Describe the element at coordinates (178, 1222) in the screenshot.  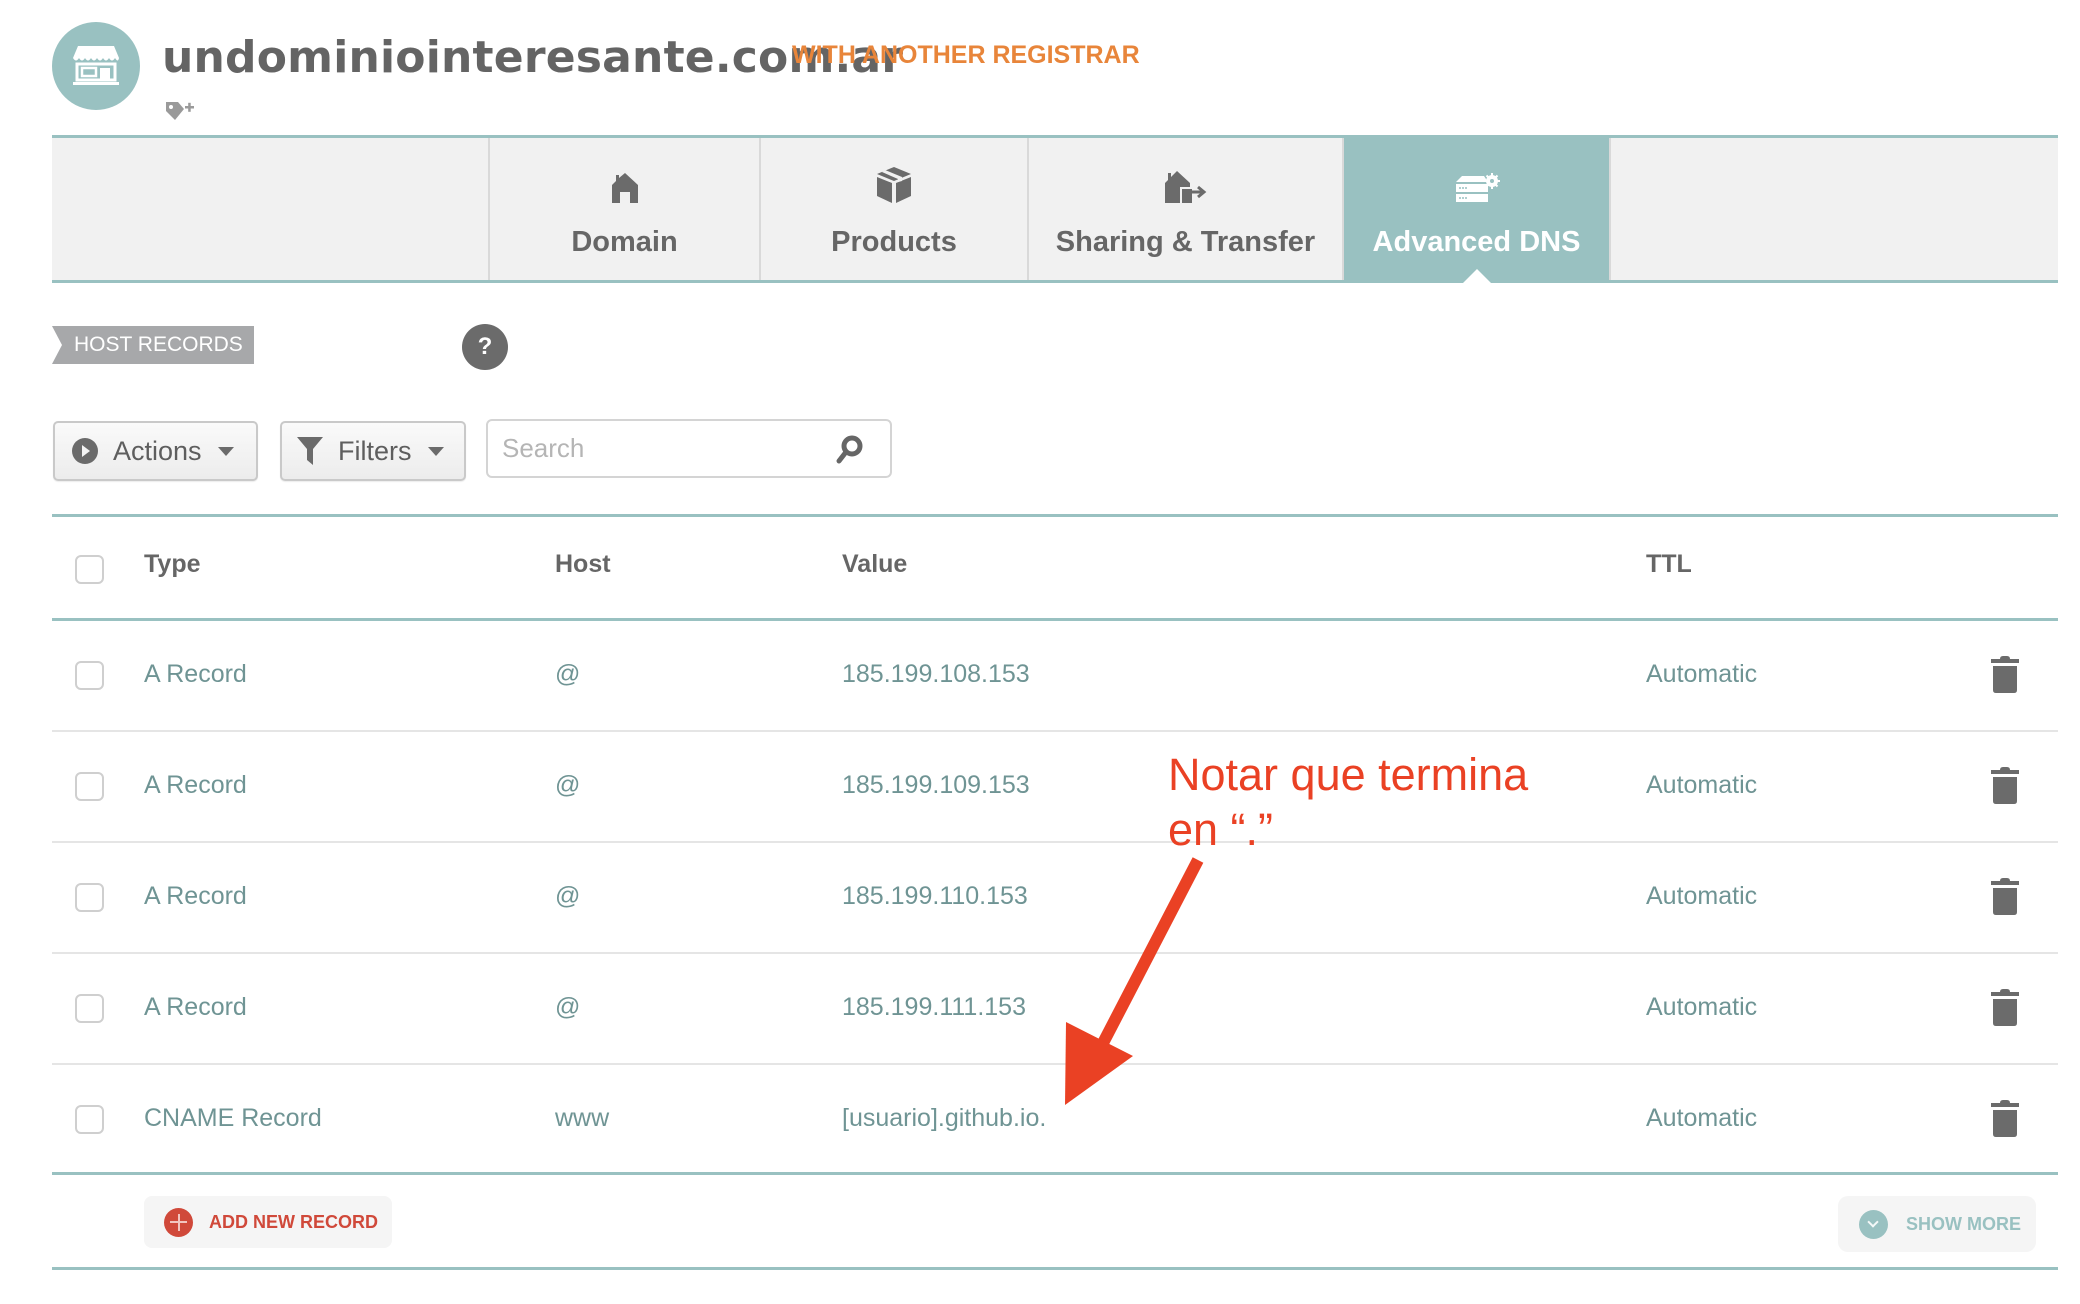
I see `plus-circle-icon` at that location.